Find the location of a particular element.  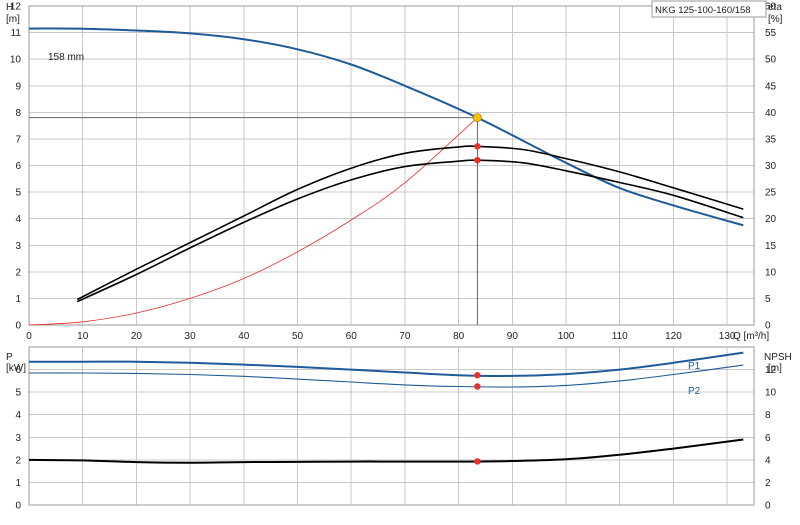

y2-tick-label: 55 is located at coordinates (771, 33).